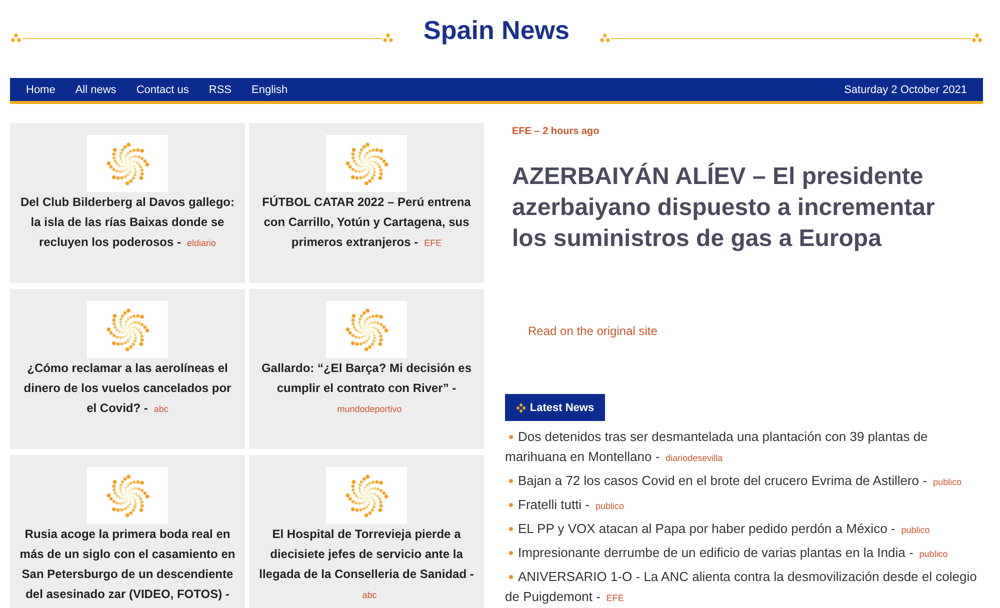 This screenshot has width=1000, height=608. What do you see at coordinates (497, 30) in the screenshot?
I see `site-title: Spain News` at bounding box center [497, 30].